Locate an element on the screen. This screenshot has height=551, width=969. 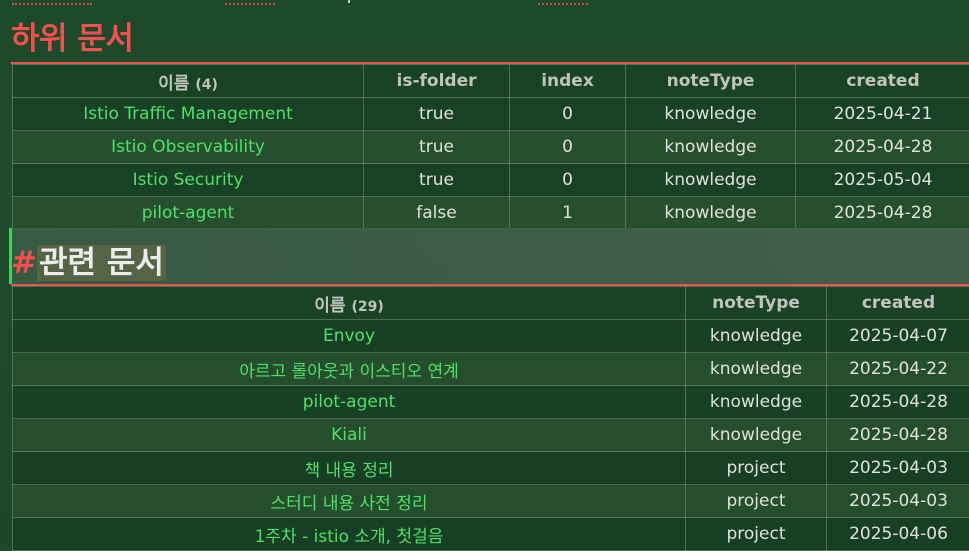
column-header-name: 이름 (29) is located at coordinates (349, 303).